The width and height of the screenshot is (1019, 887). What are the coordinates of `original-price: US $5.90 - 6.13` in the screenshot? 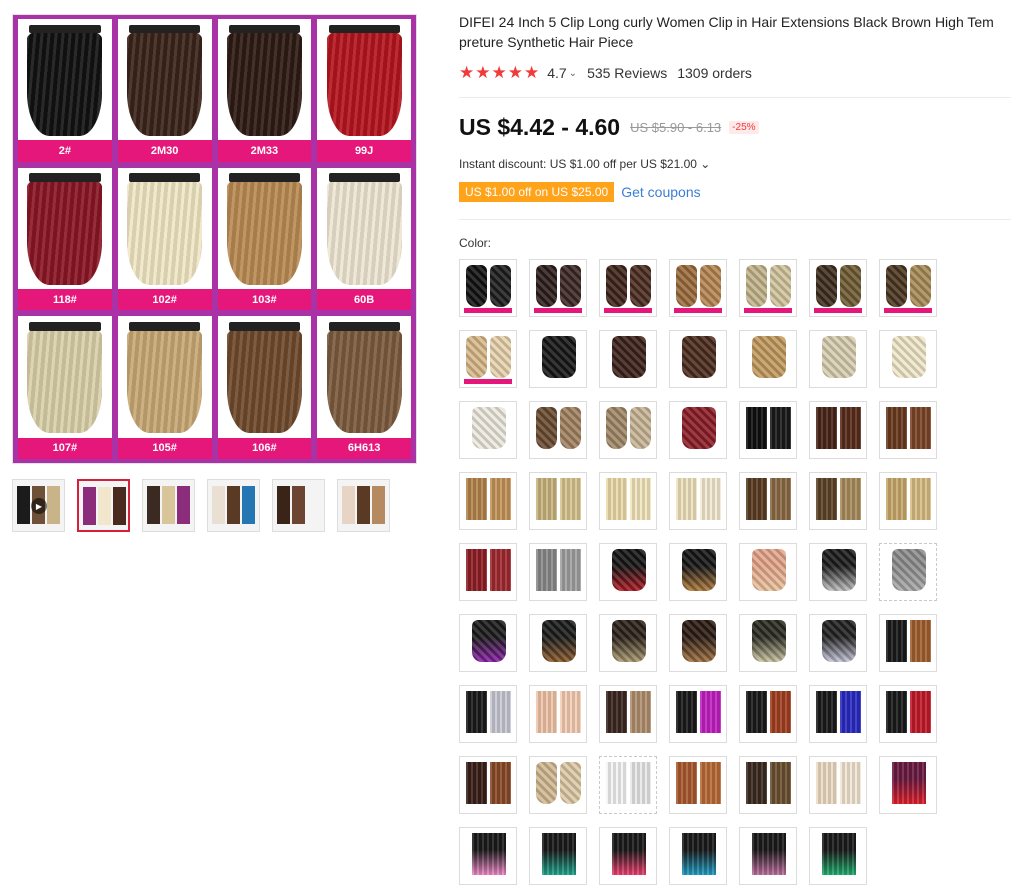 It's located at (676, 127).